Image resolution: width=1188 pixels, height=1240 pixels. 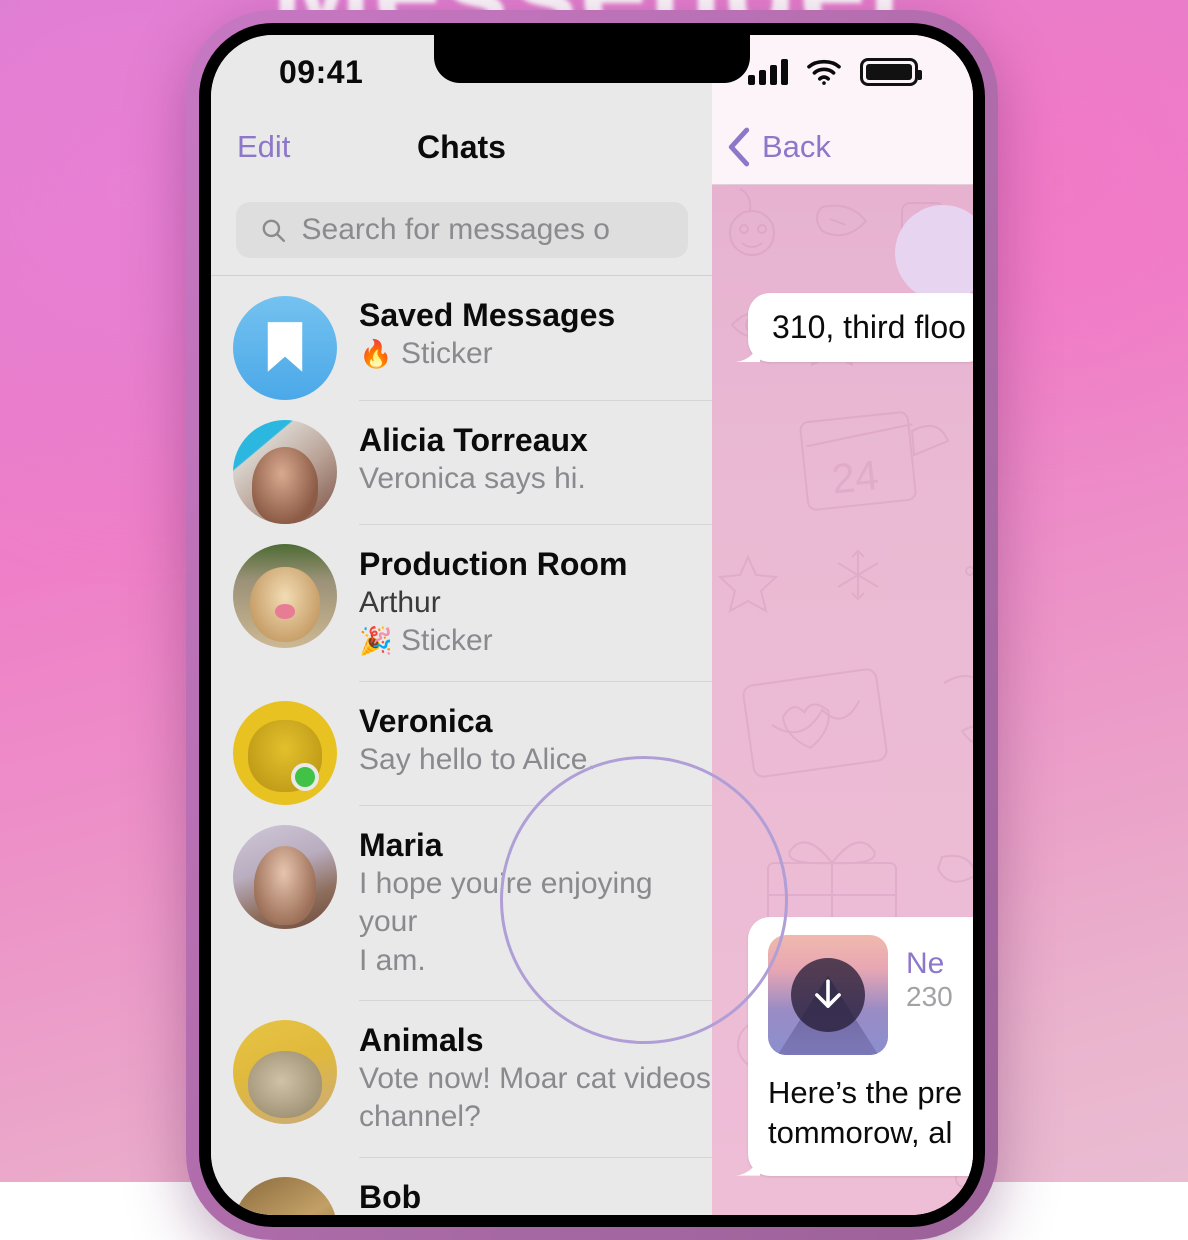 I want to click on status-bar-right, so click(x=842, y=72).